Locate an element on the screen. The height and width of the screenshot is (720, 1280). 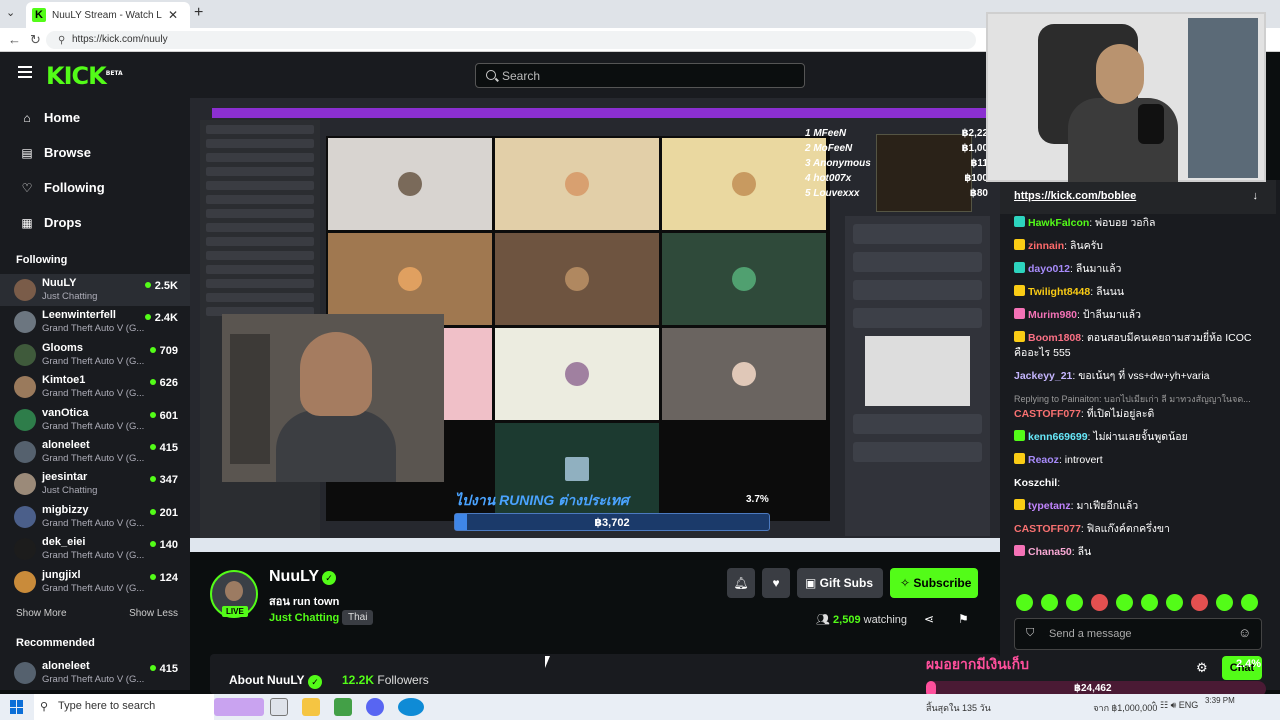
tab-list-chevron-icon: ⌄ is located at coordinates (10, 12).